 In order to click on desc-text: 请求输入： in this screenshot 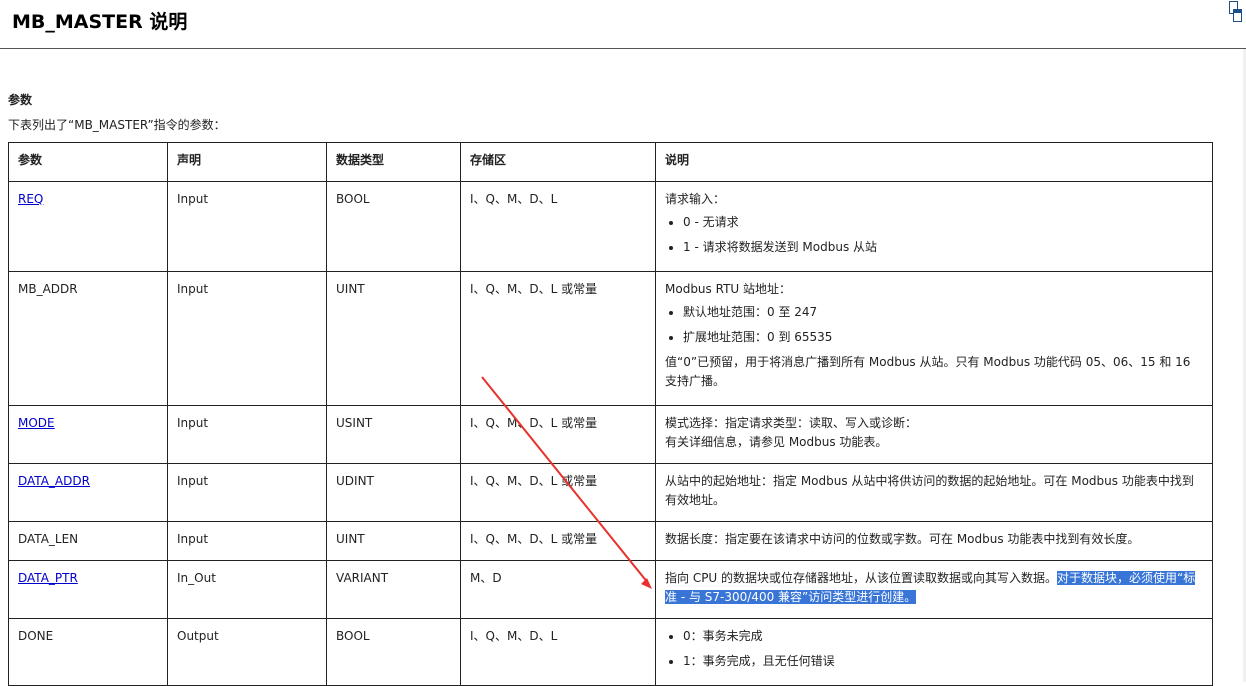, I will do `click(695, 199)`.